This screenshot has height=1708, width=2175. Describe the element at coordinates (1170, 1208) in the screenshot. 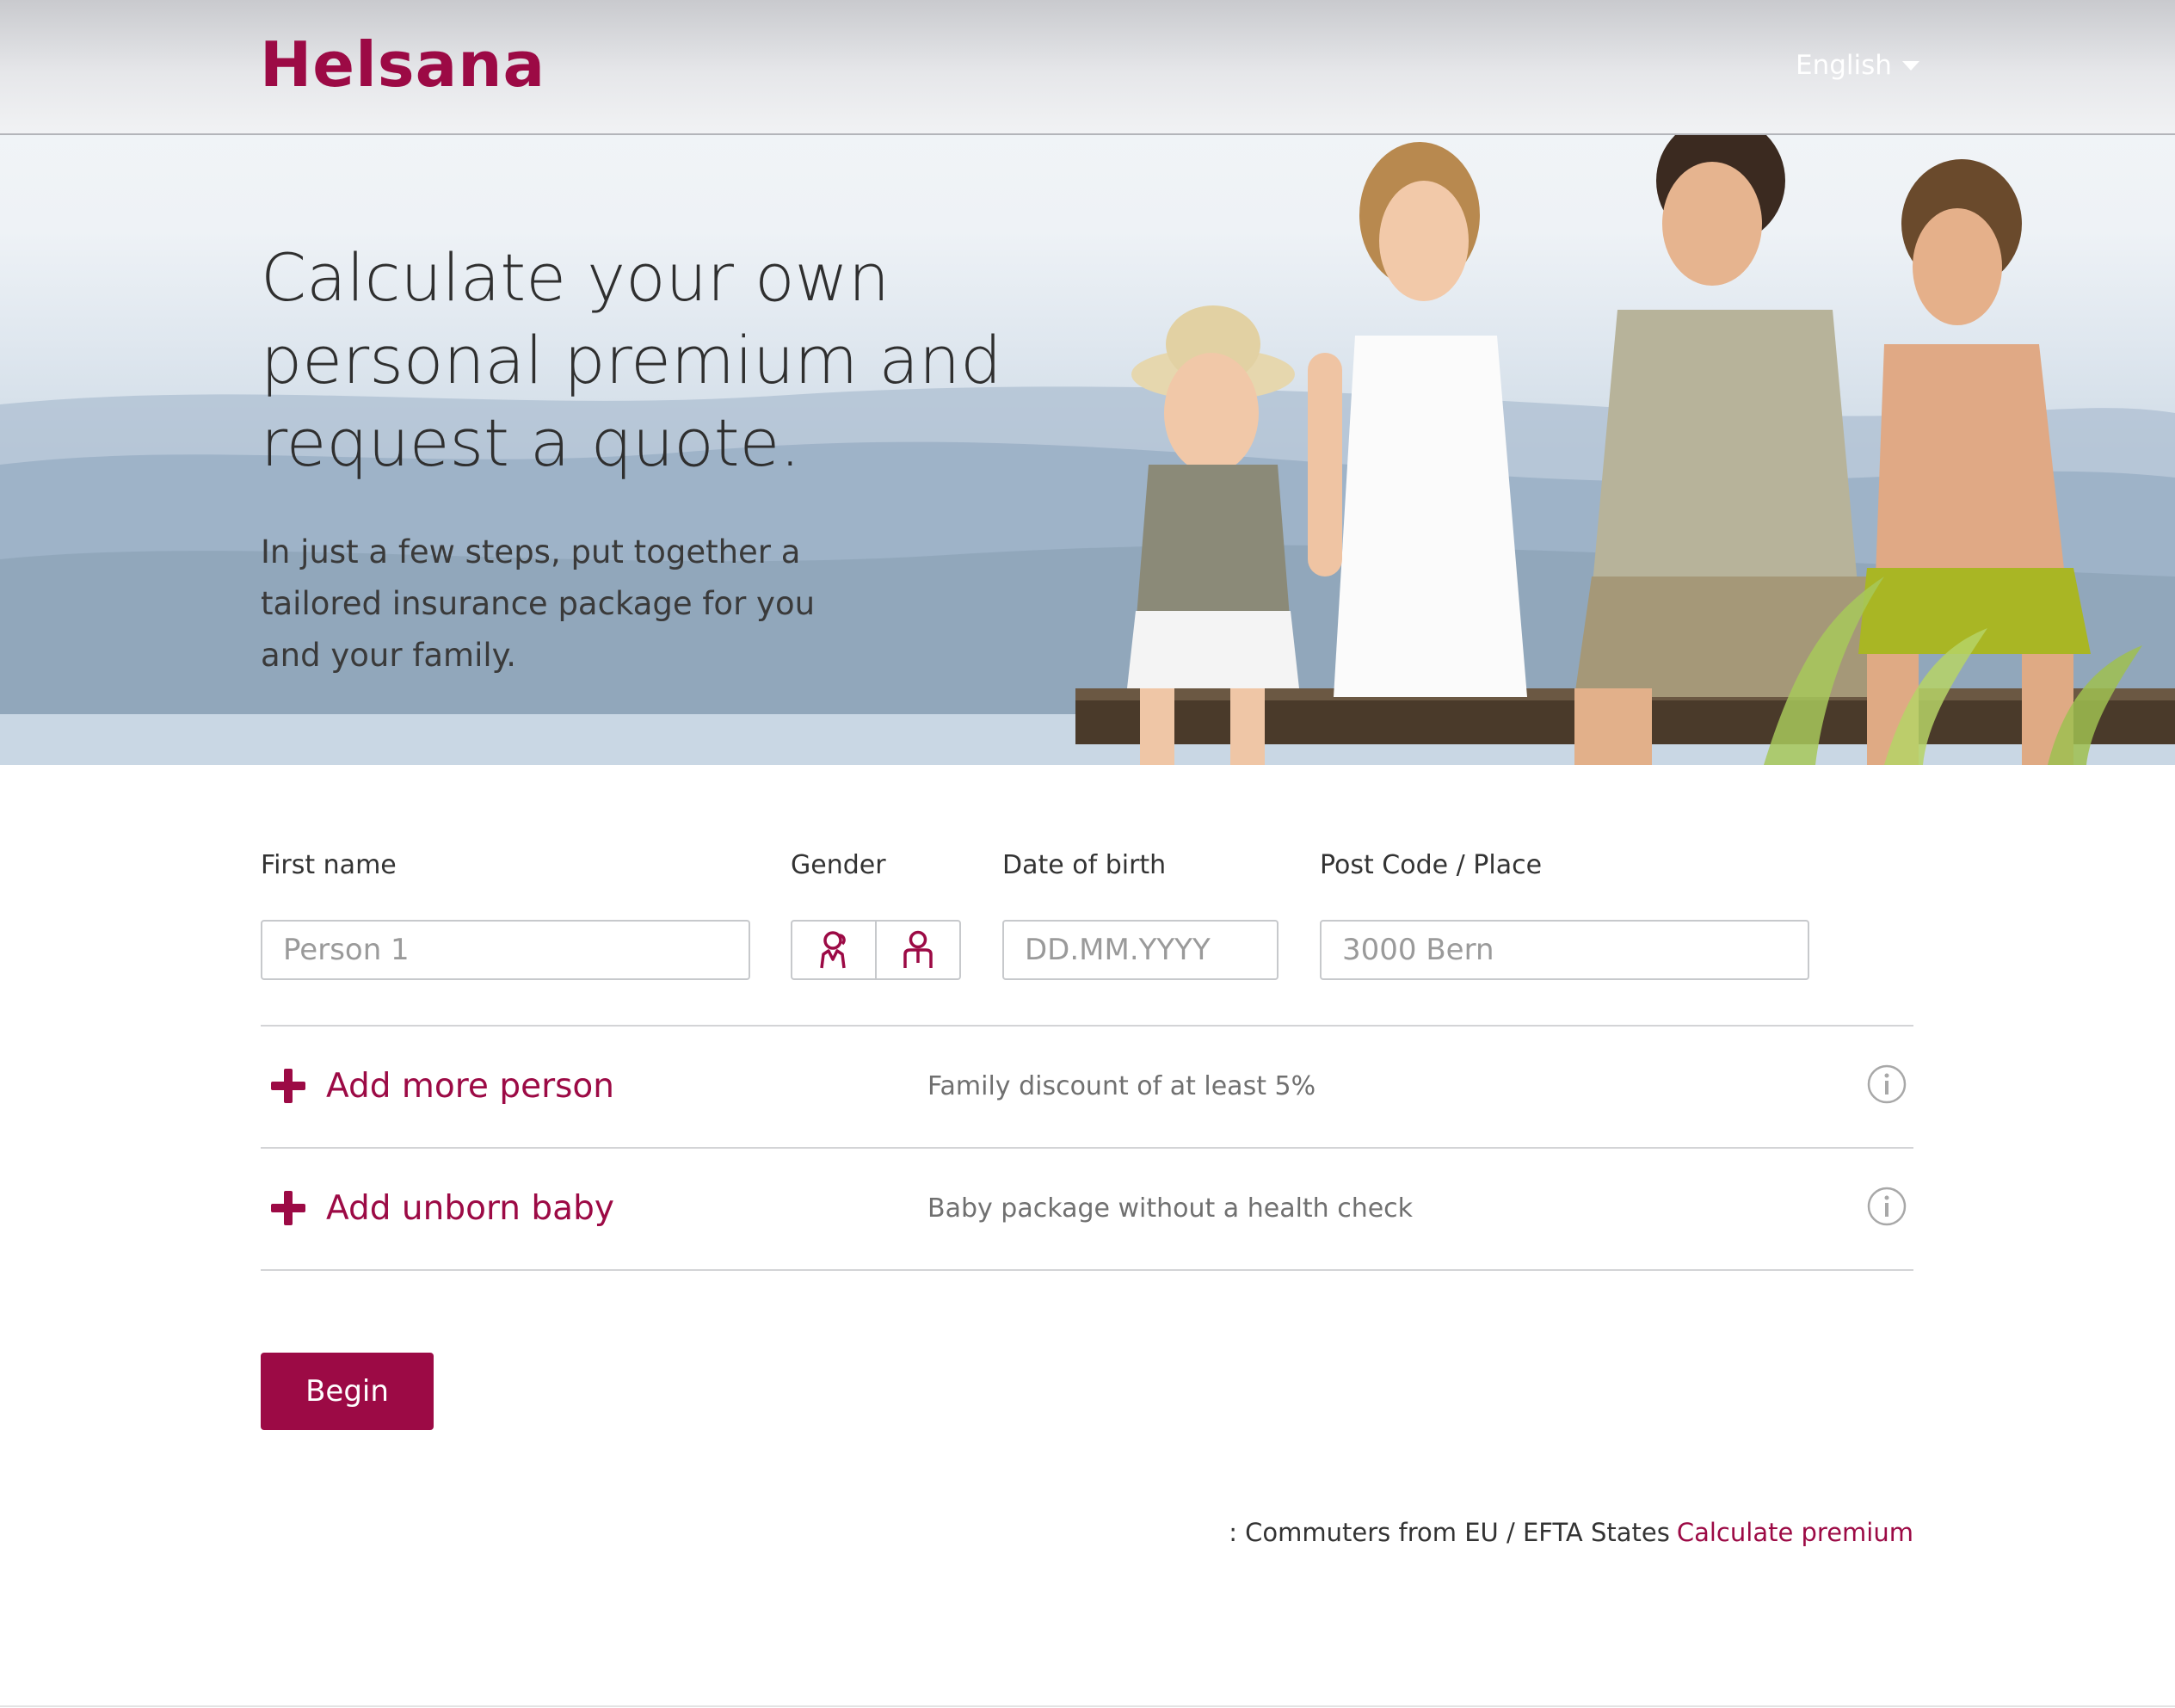

I see `baby-package-text: Baby package without a health check` at that location.